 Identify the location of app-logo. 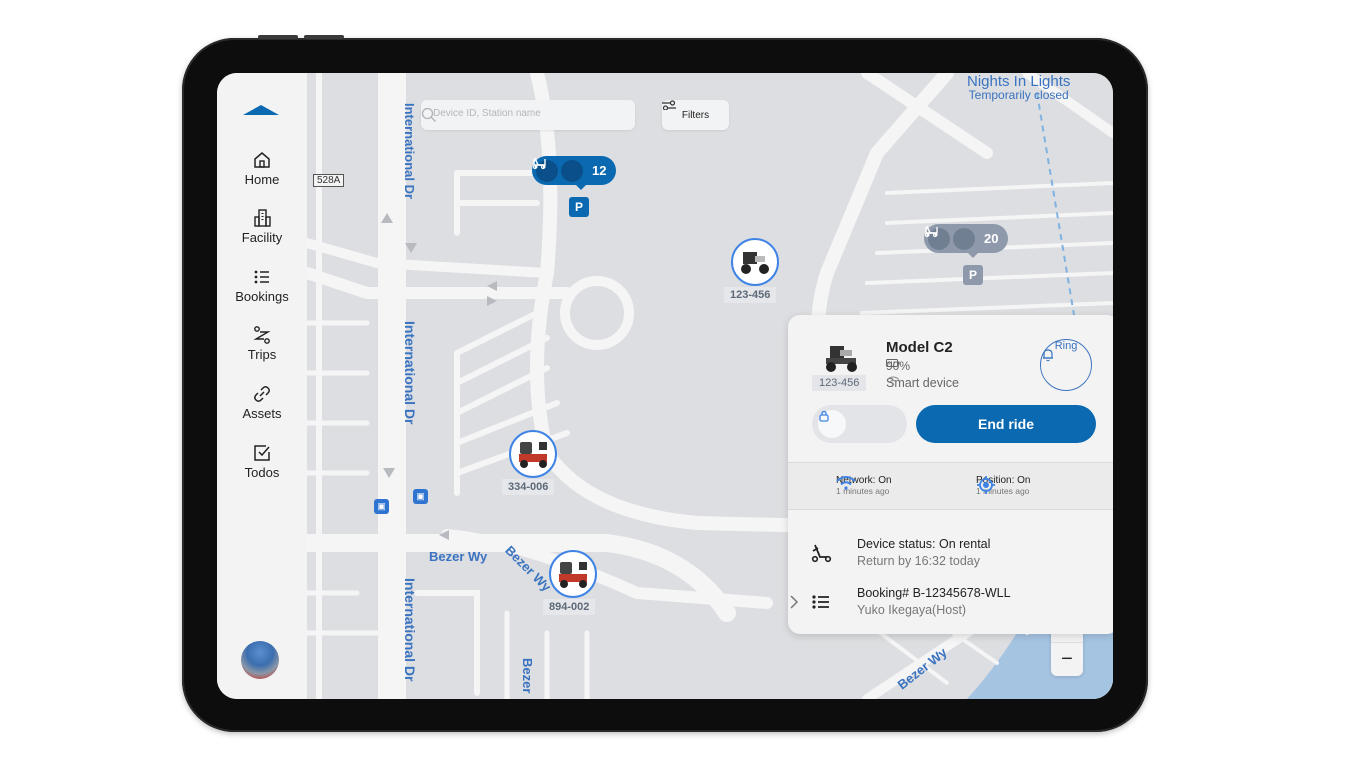
(261, 110).